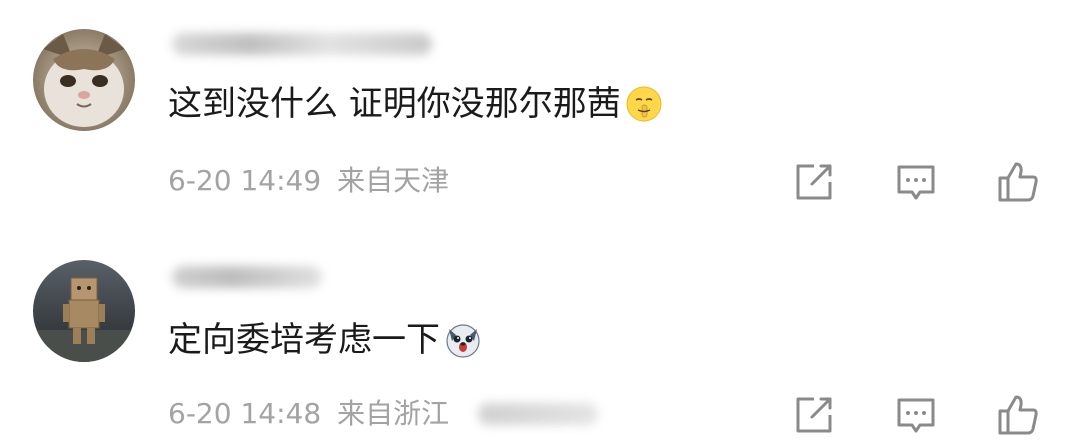 The width and height of the screenshot is (1080, 442). What do you see at coordinates (538, 414) in the screenshot?
I see `ip-info-blurred` at bounding box center [538, 414].